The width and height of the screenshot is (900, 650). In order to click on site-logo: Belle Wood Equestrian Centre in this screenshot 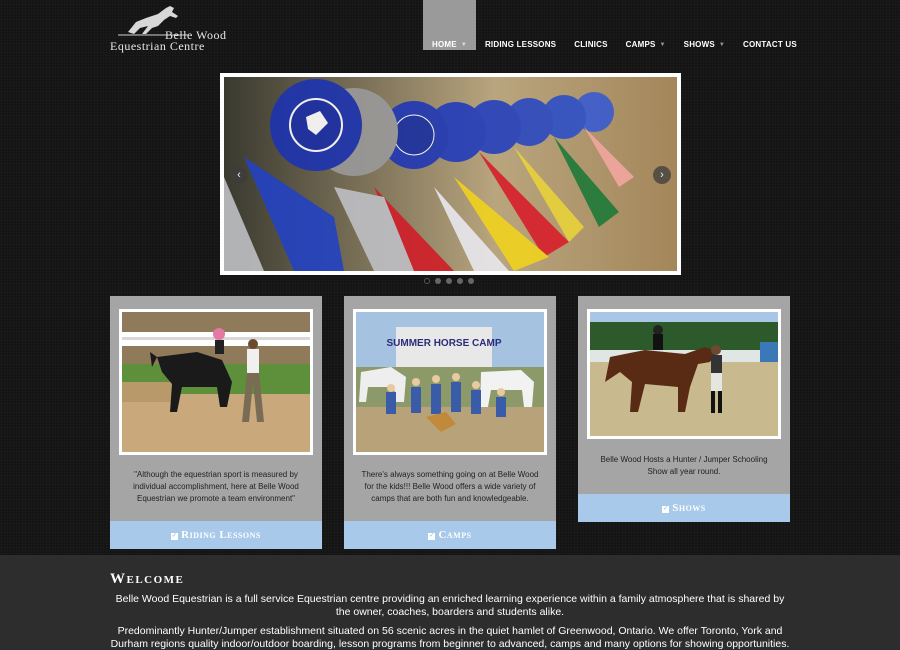, I will do `click(177, 29)`.